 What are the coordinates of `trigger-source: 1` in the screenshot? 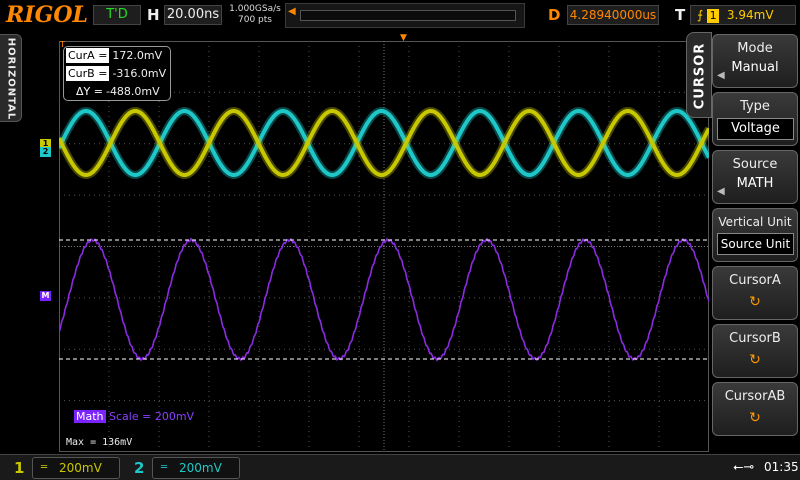 It's located at (713, 15).